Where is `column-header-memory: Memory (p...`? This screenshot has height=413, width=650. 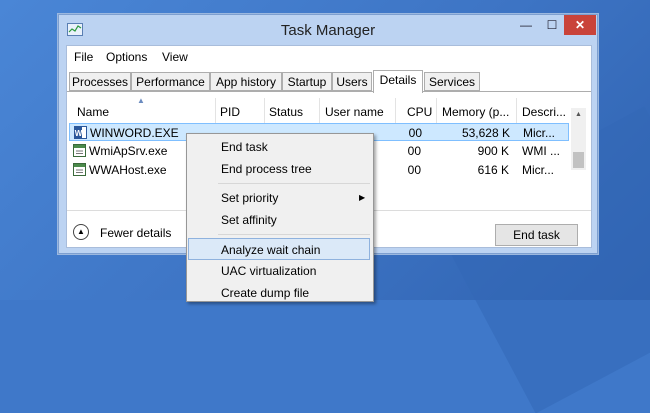 column-header-memory: Memory (p... is located at coordinates (475, 112).